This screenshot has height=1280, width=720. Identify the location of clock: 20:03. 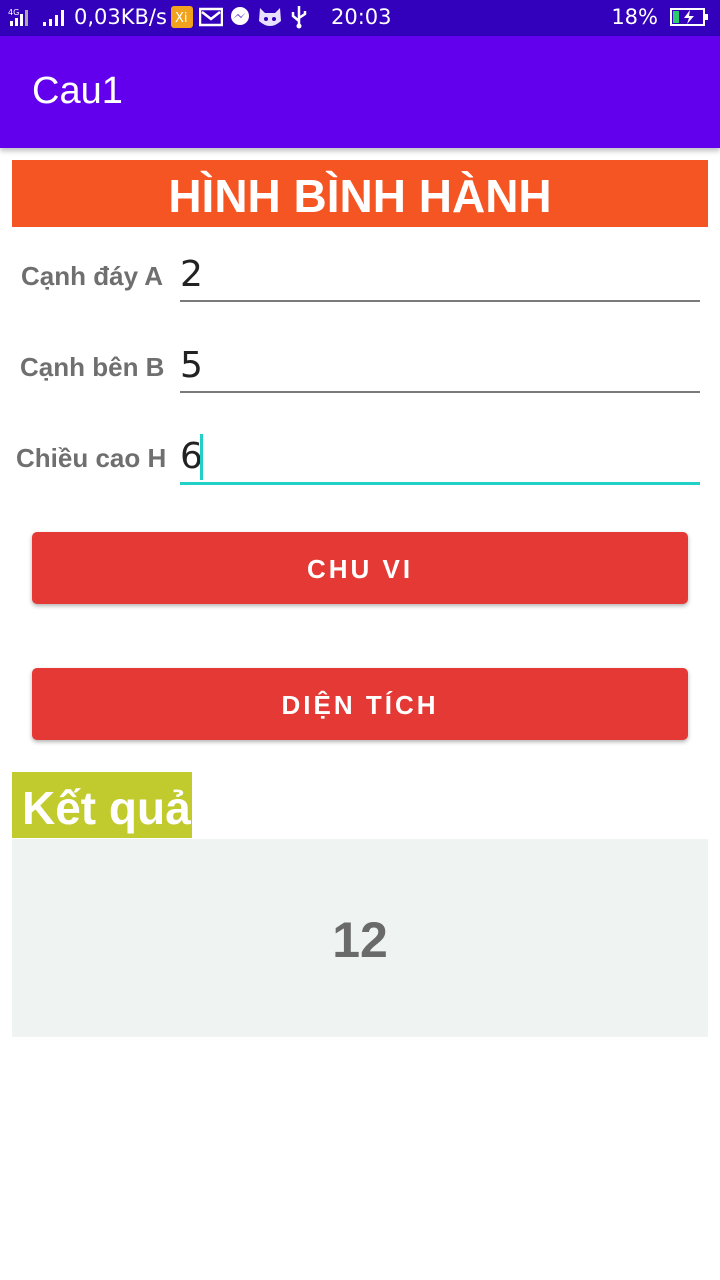
(361, 17).